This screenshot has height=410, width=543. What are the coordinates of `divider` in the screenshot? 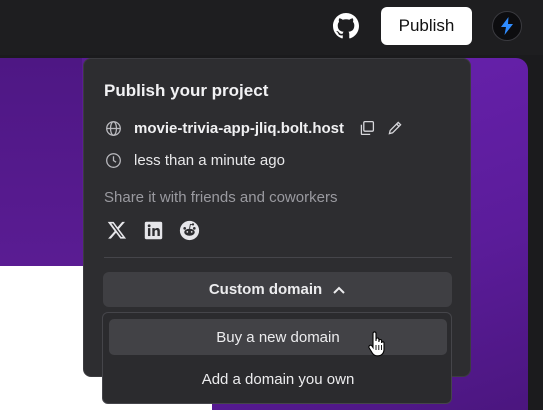 It's located at (278, 257).